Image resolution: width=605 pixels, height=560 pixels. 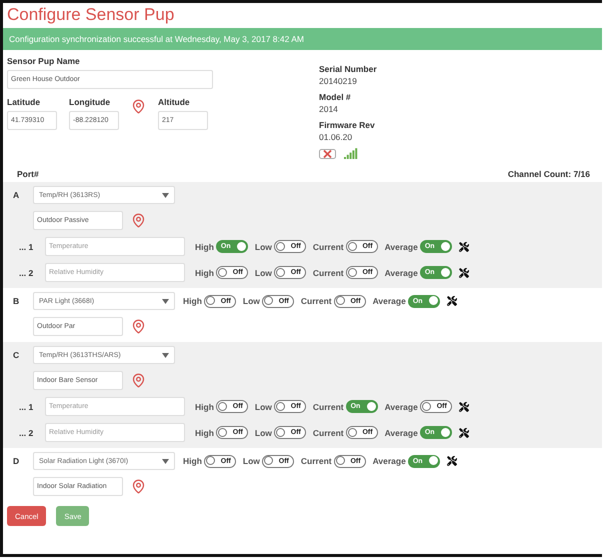 I want to click on info-value: 20140219, so click(x=338, y=81).